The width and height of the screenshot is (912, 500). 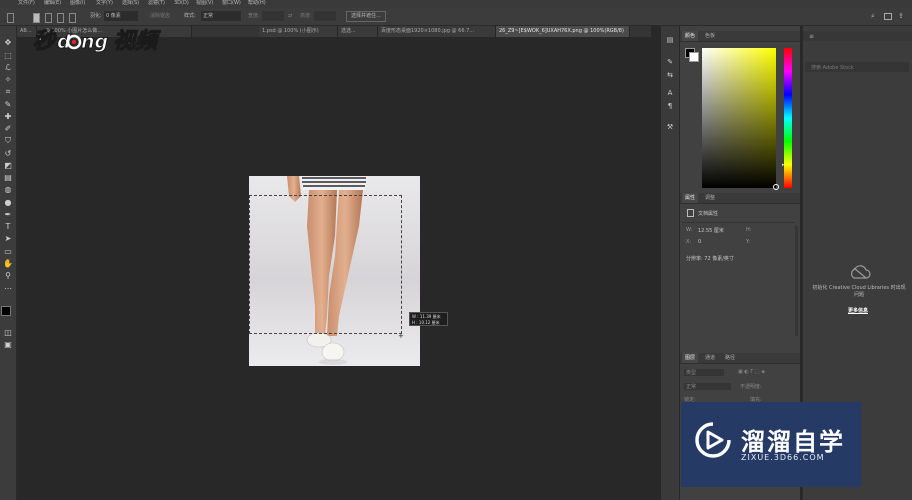 What do you see at coordinates (670, 93) in the screenshot?
I see `character-panel-icon: A` at bounding box center [670, 93].